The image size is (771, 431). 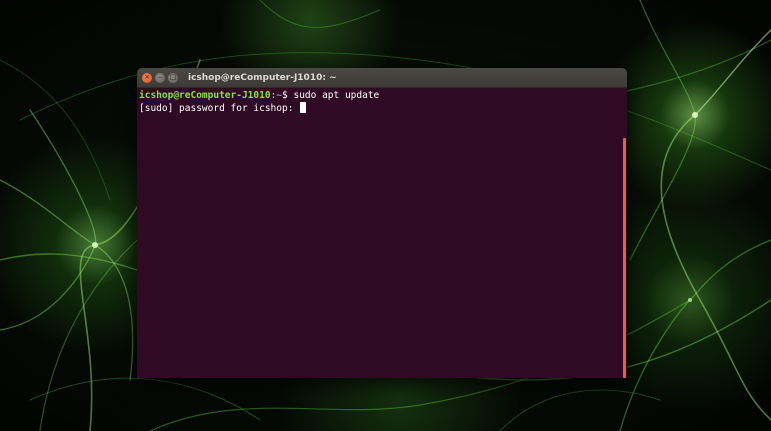 I want to click on scrollbar-thumb, so click(x=624, y=258).